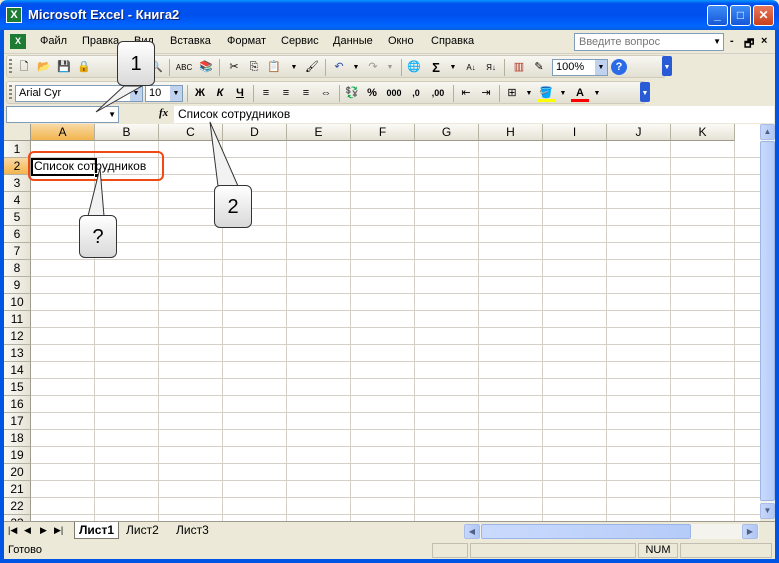 This screenshot has height=563, width=779. I want to click on sort-descending-icon: Я↓, so click(491, 67).